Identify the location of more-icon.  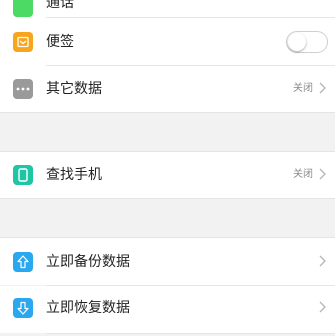
(23, 89).